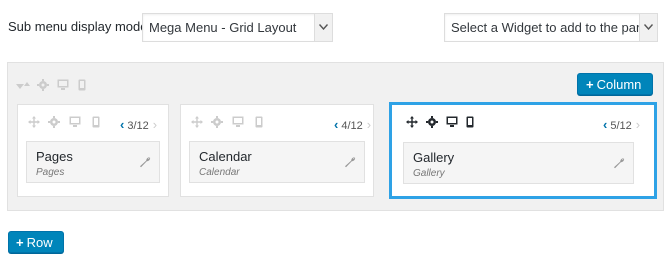 The height and width of the screenshot is (262, 671). I want to click on add-row-button: + Row, so click(36, 242).